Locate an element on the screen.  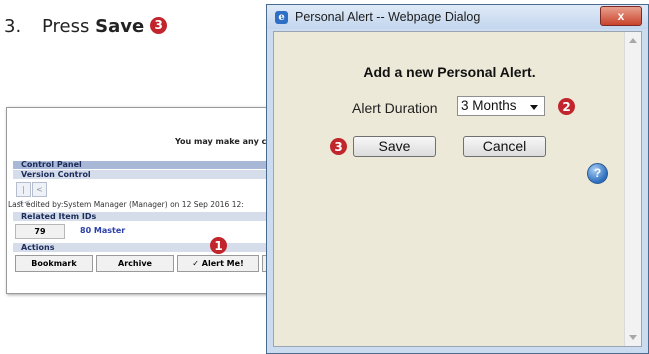
step-number: 3. is located at coordinates (13, 26).